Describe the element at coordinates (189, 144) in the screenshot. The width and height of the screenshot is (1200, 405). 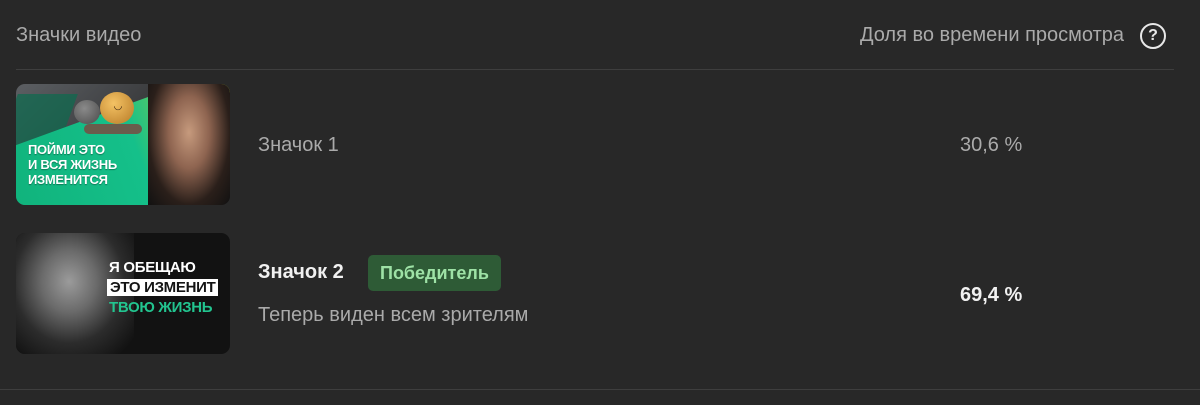
I see `person-photo` at that location.